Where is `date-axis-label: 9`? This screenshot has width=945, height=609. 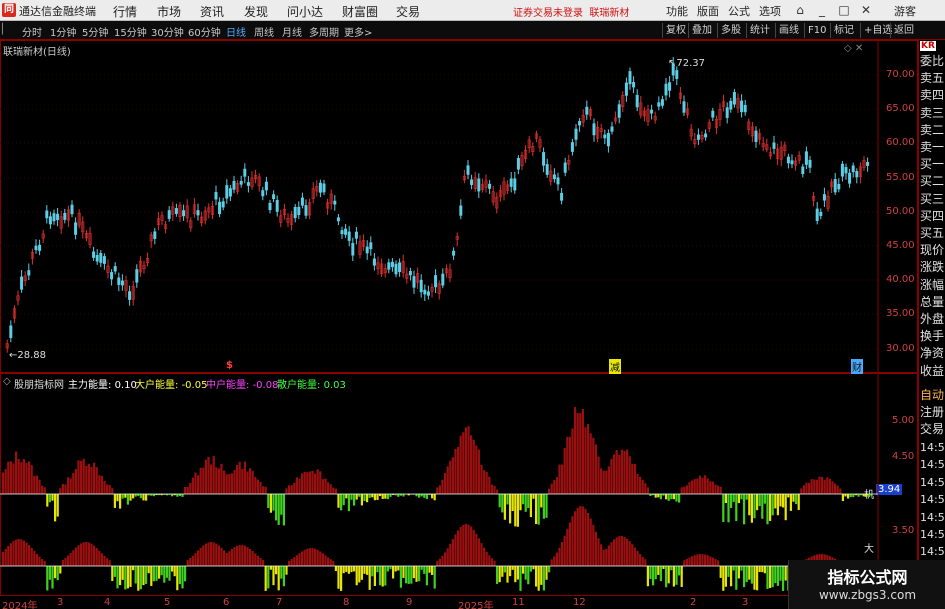 date-axis-label: 9 is located at coordinates (409, 602).